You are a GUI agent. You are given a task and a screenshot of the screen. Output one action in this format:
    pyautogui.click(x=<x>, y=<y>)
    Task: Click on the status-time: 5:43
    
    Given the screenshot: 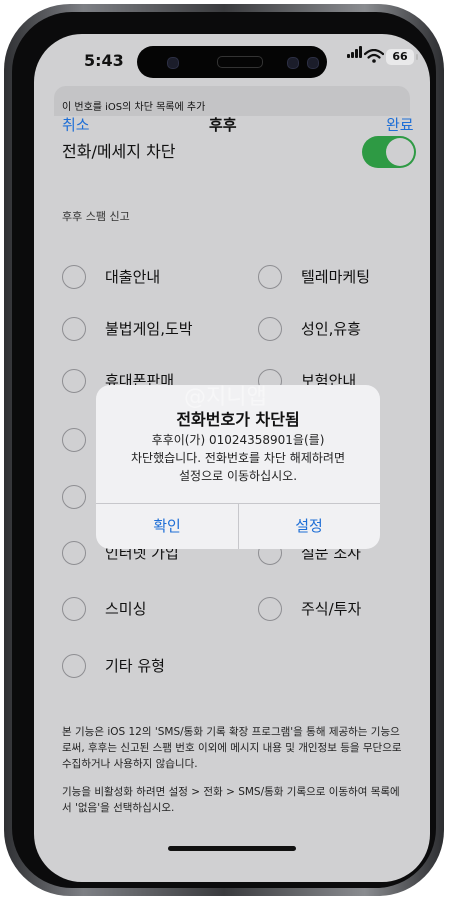 What is the action you would take?
    pyautogui.click(x=104, y=60)
    